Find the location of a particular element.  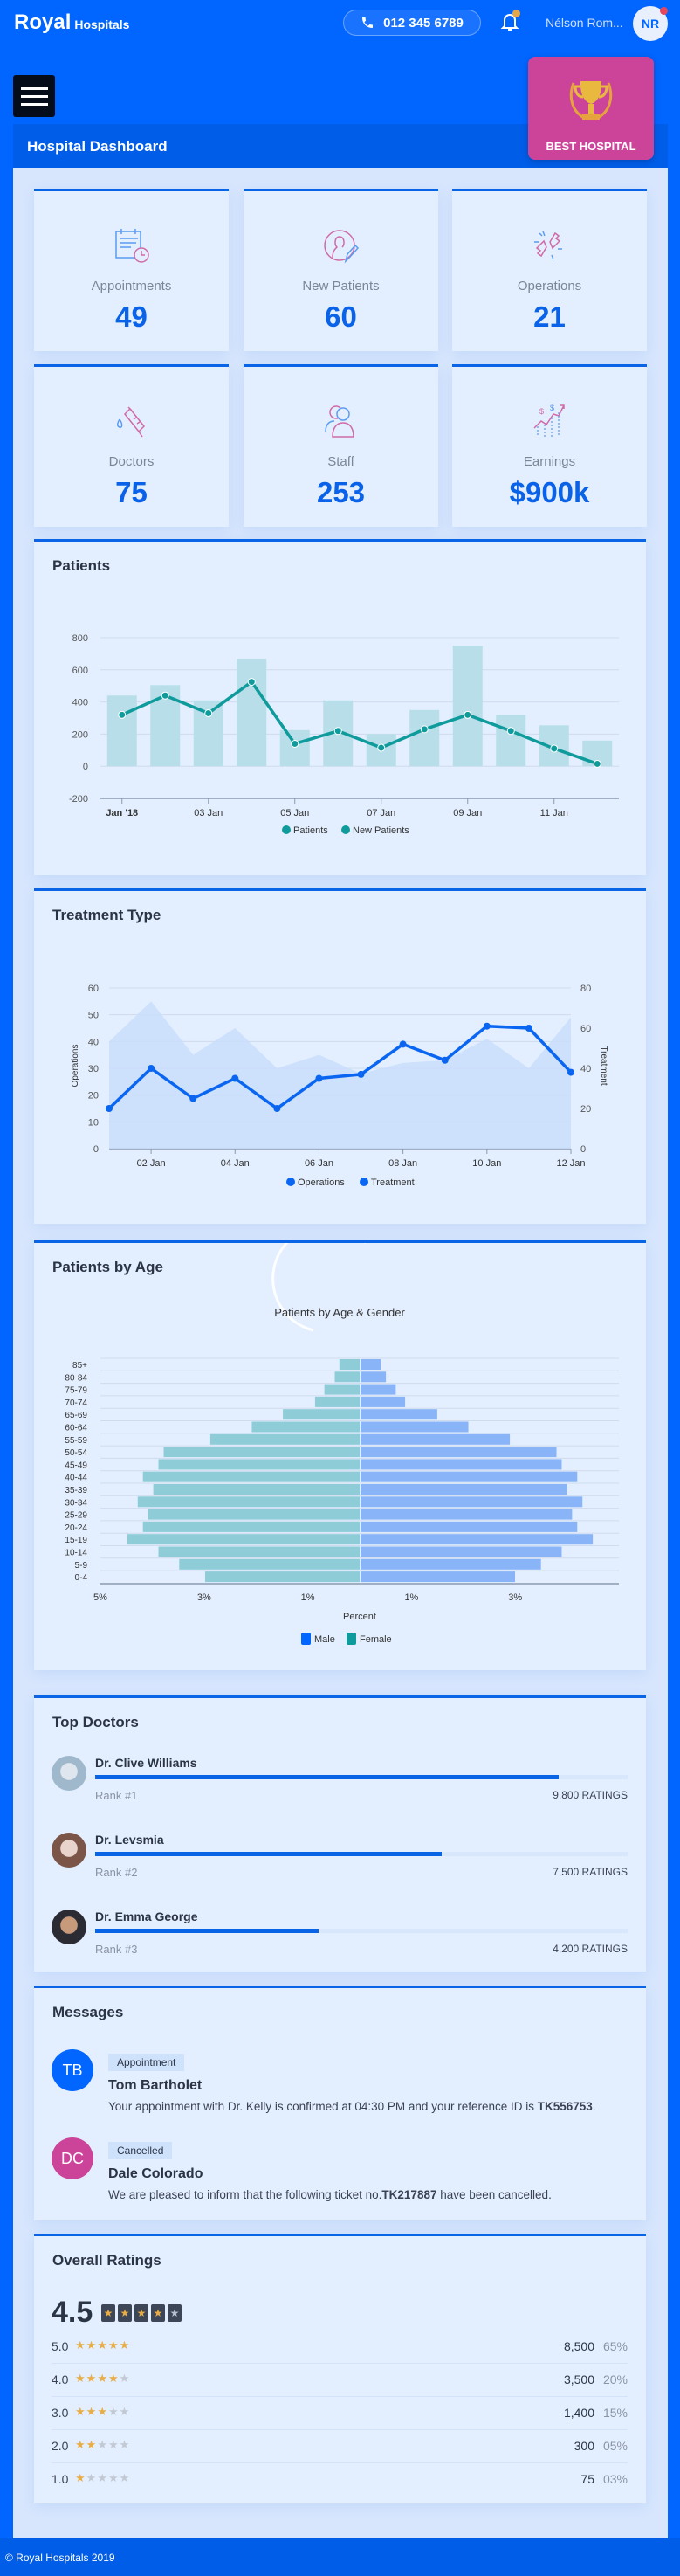

stat-card-new-patients: New Patients 60 is located at coordinates (341, 270).